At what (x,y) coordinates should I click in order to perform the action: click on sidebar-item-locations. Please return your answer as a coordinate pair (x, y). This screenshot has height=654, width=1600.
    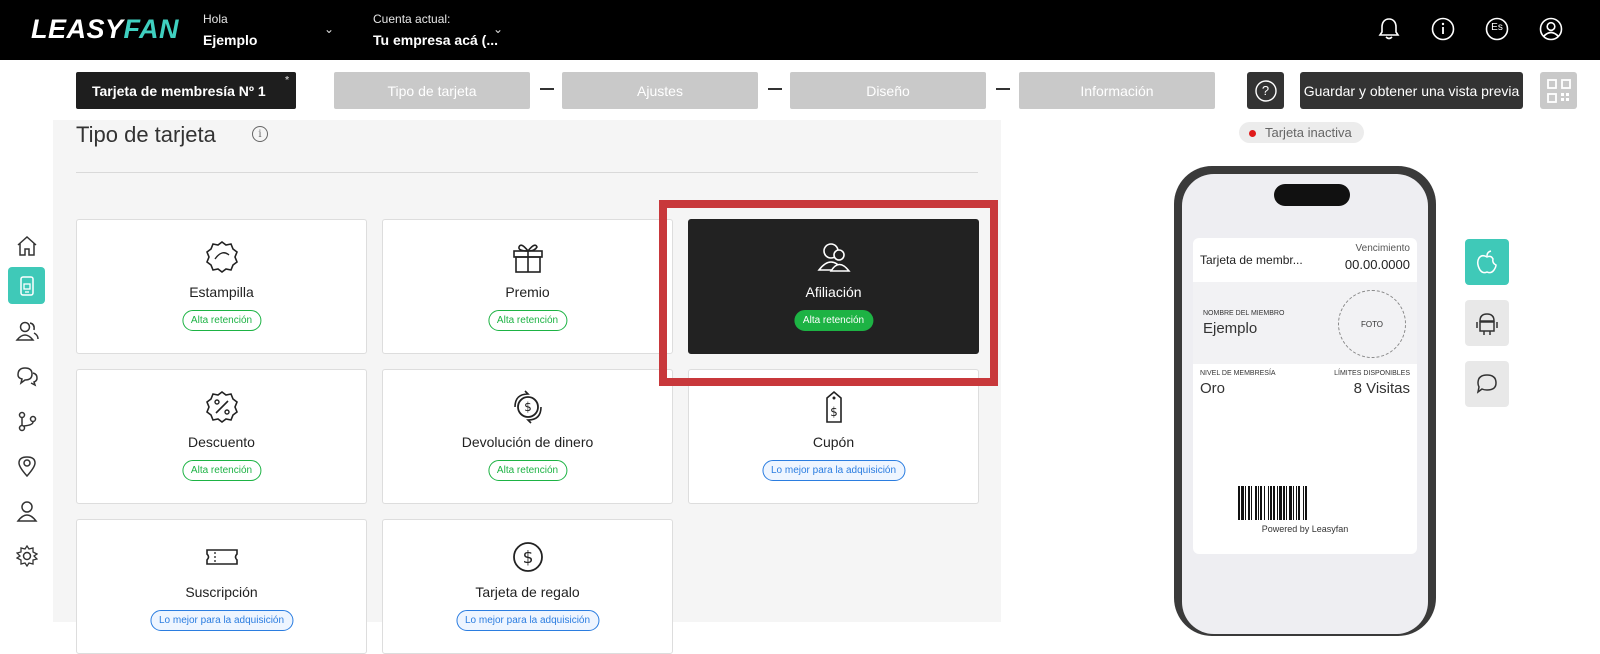
    Looking at the image, I should click on (26, 465).